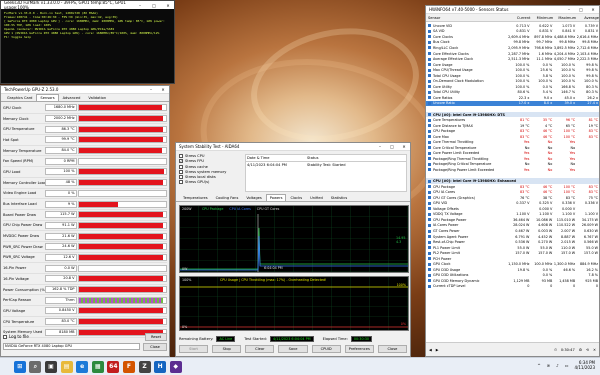  Describe the element at coordinates (5, 336) in the screenshot. I see `log-checkbox` at that location.